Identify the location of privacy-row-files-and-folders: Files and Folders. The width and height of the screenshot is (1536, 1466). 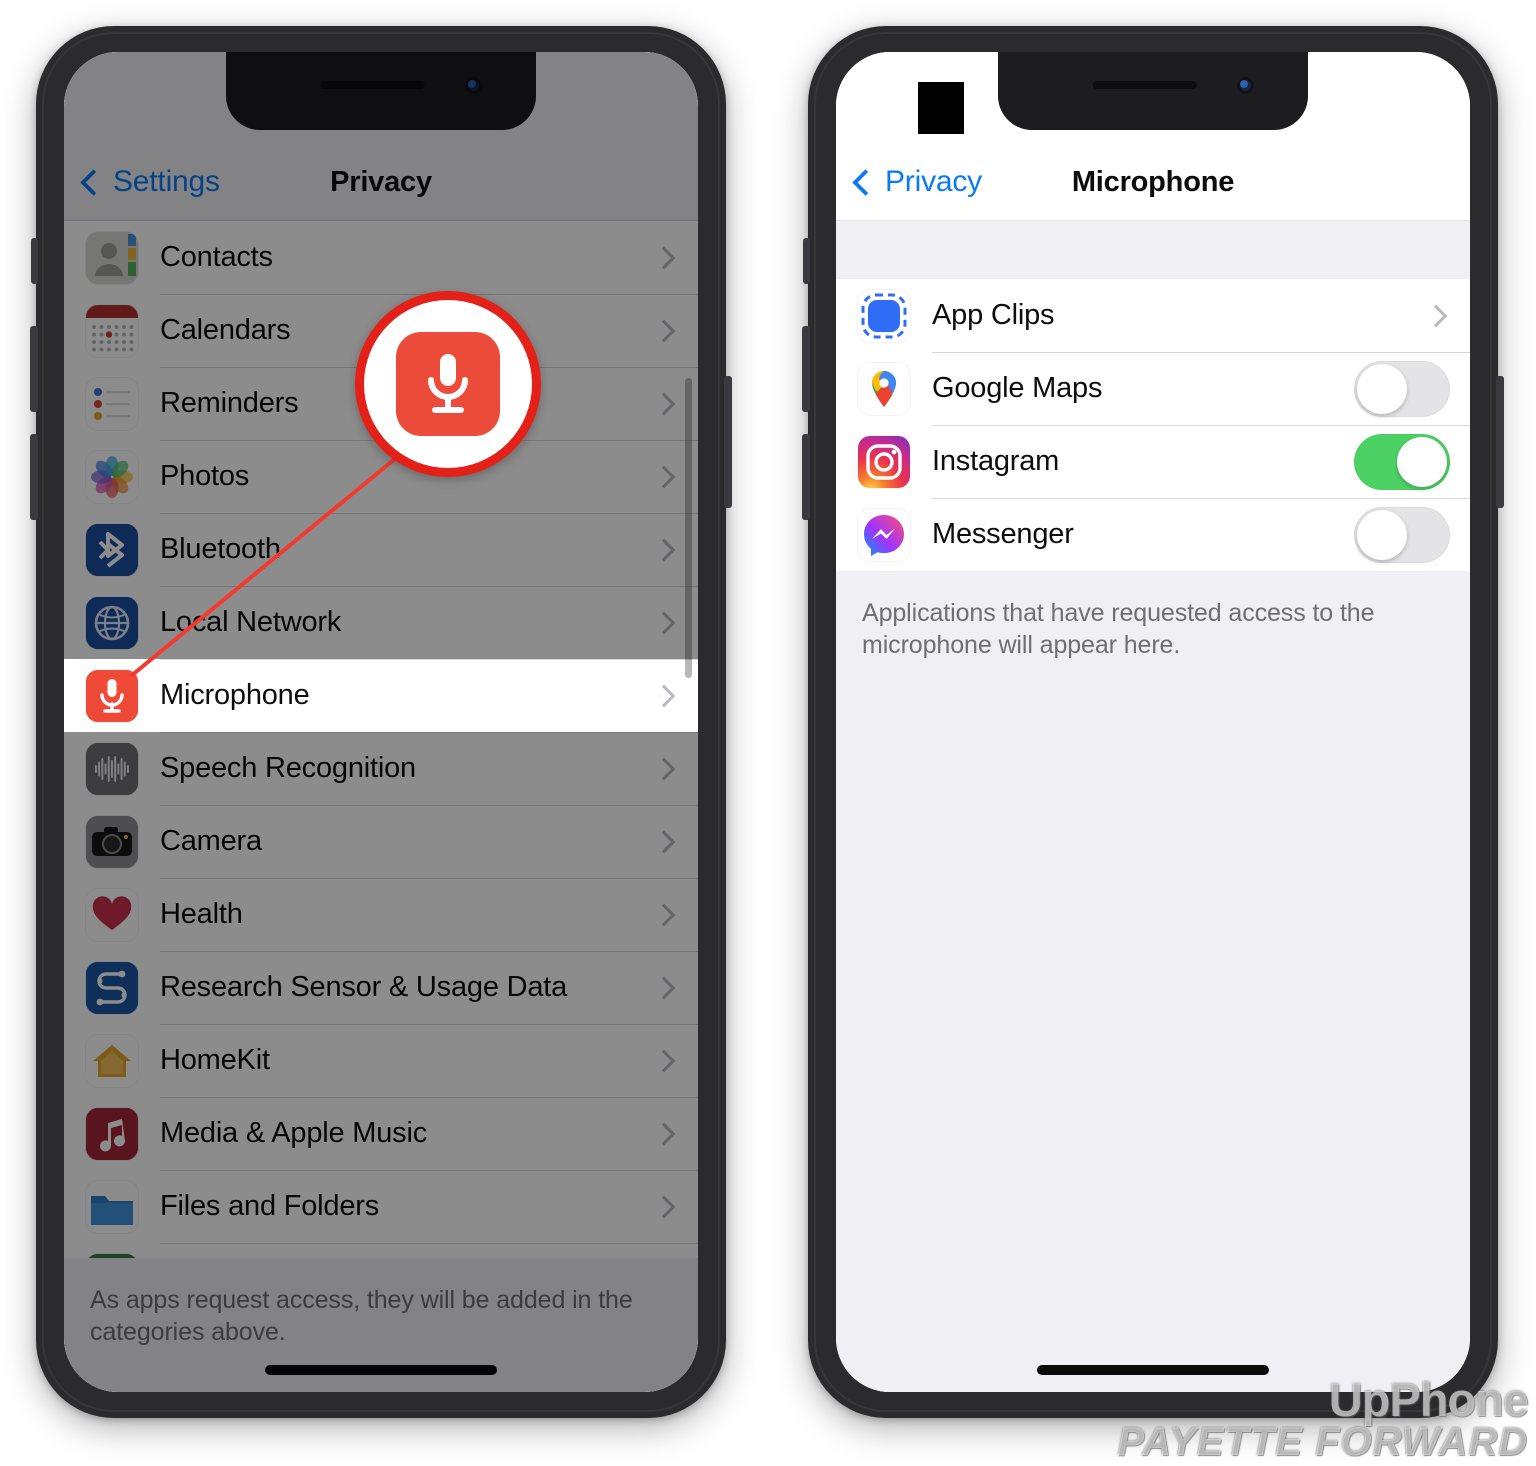
(381, 1206).